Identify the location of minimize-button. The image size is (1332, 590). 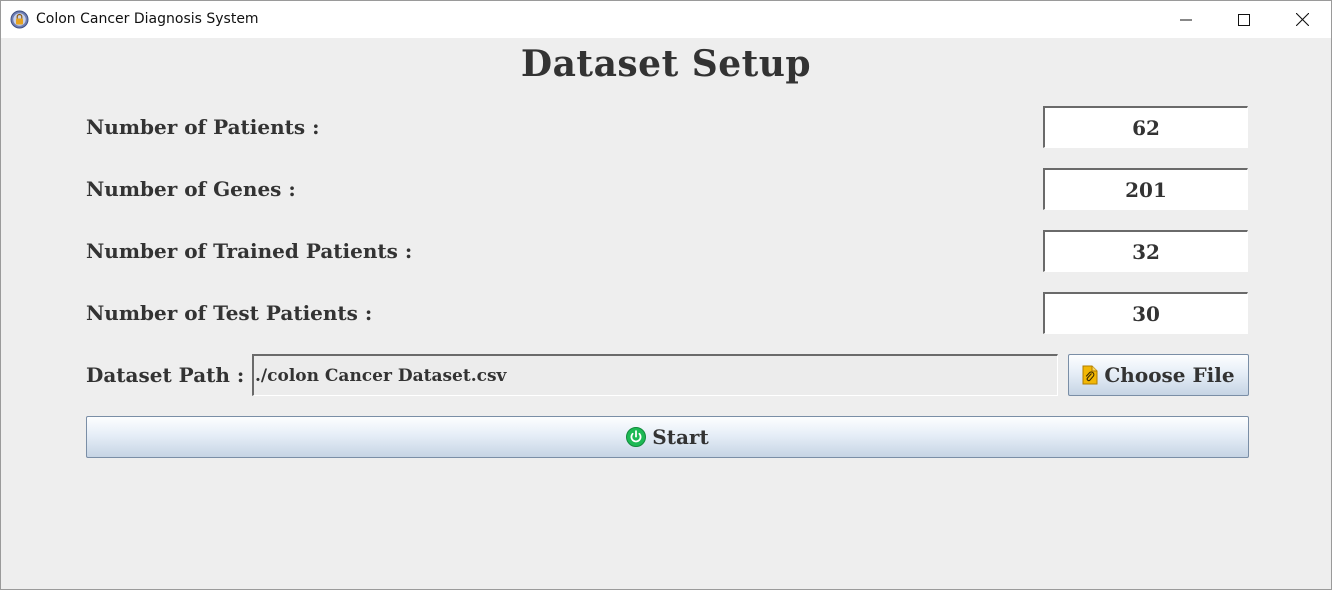
(1186, 19).